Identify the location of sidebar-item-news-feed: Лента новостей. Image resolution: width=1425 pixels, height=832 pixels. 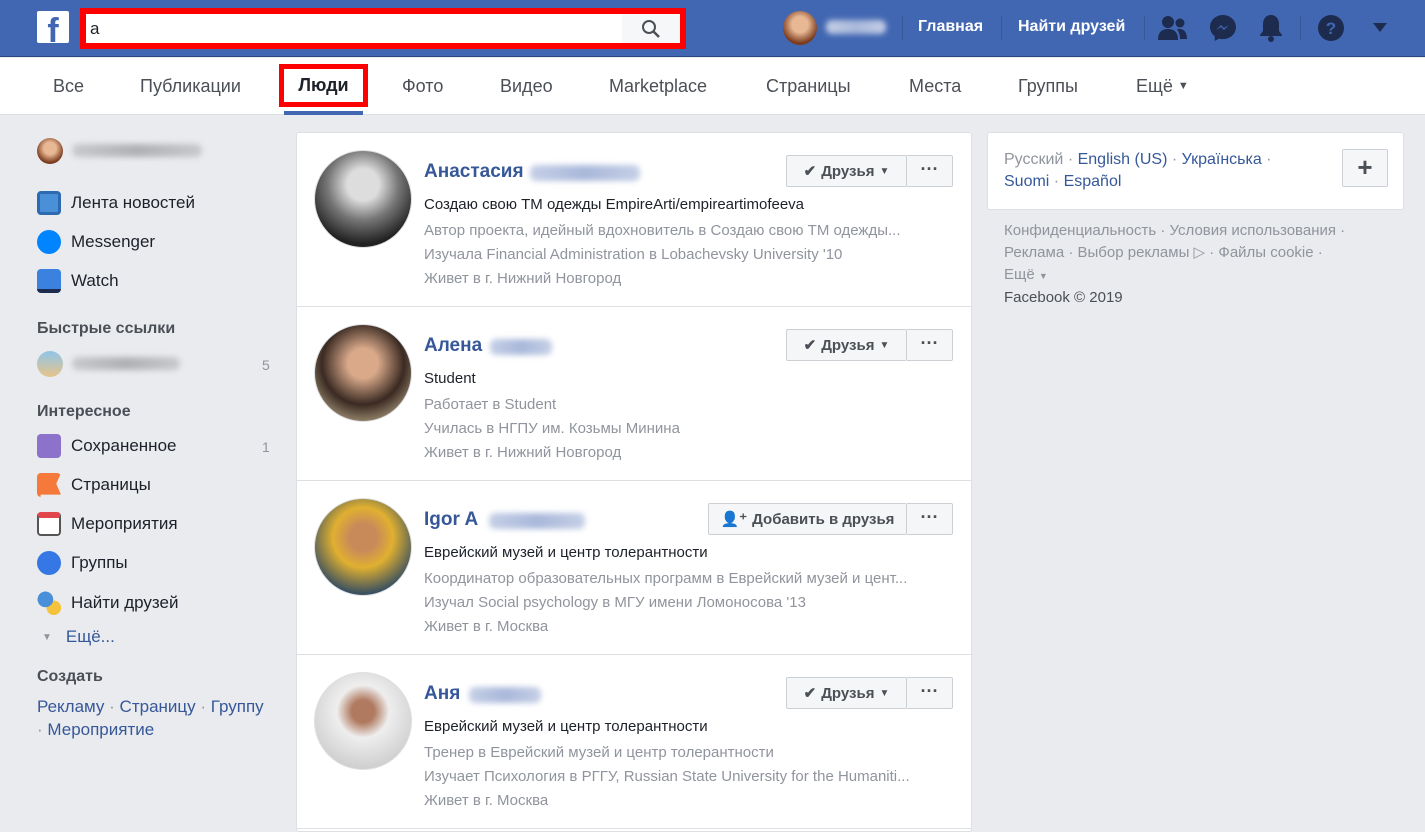
(116, 203).